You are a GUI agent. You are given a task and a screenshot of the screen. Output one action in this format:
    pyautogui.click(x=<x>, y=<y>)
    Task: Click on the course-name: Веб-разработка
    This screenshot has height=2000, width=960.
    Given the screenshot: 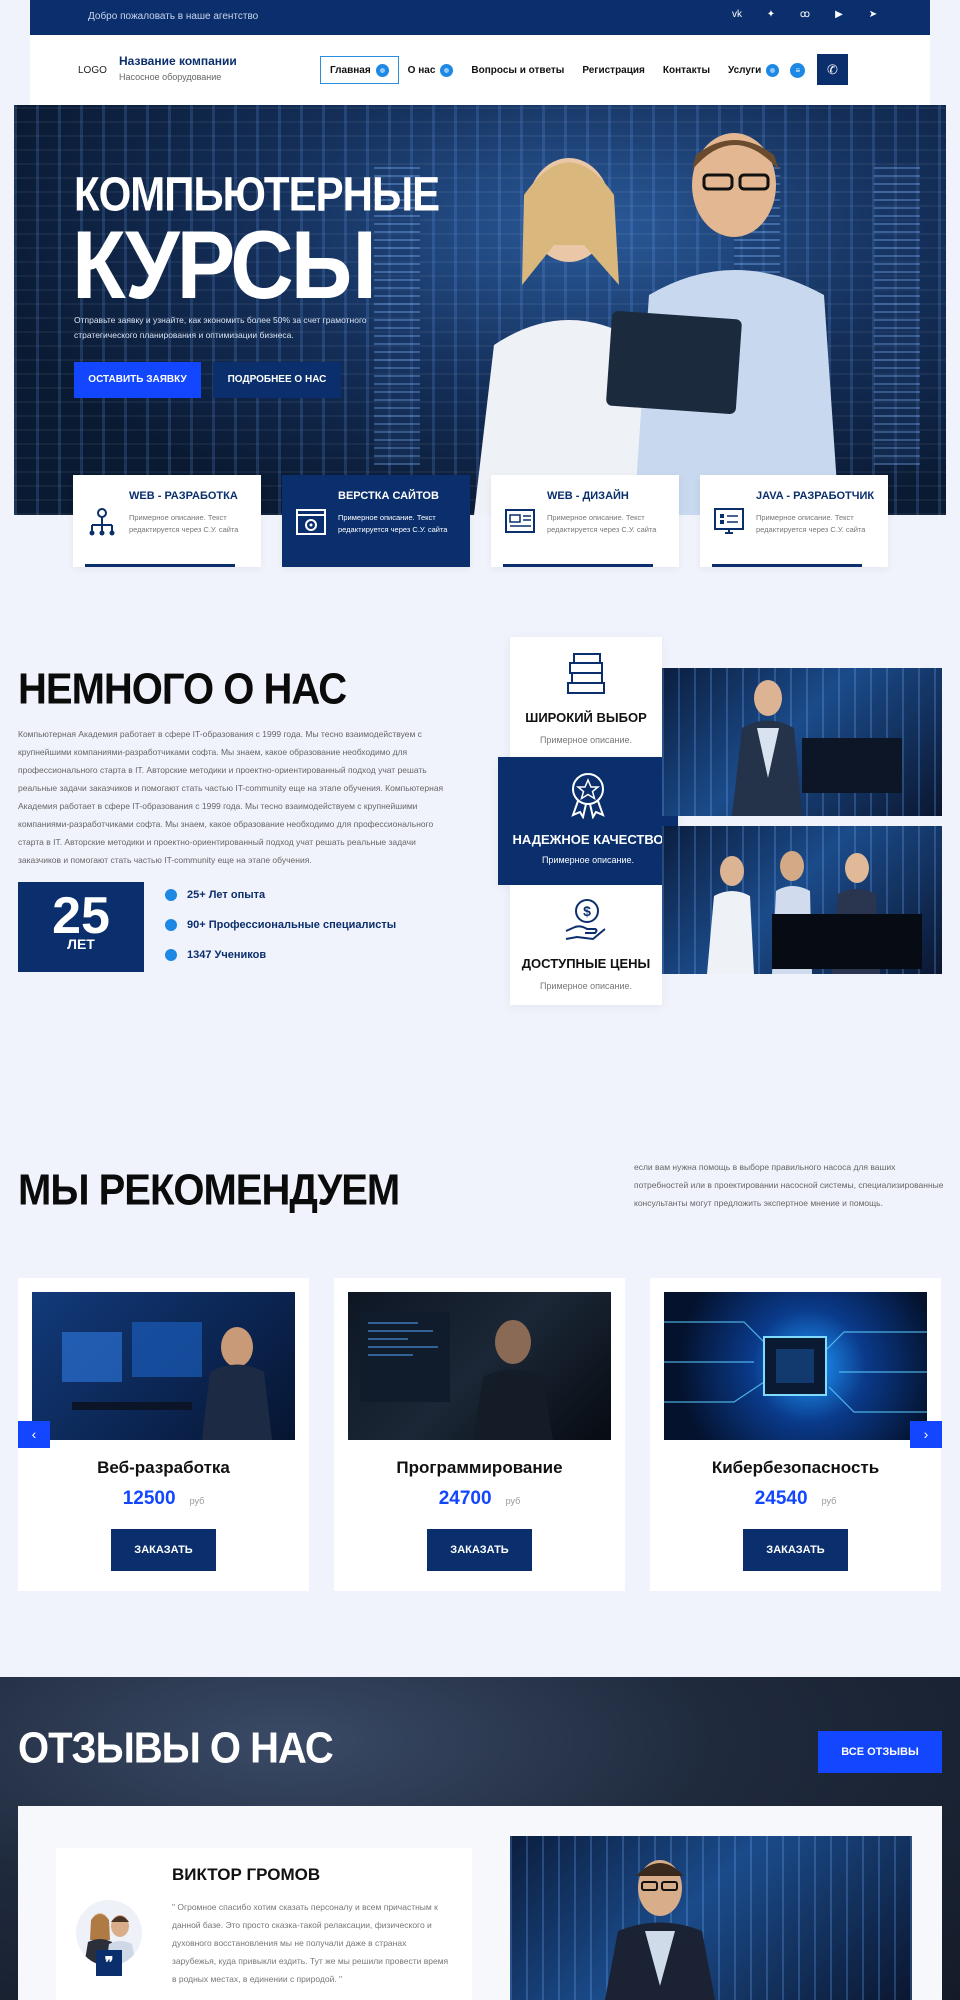 What is the action you would take?
    pyautogui.click(x=163, y=1467)
    